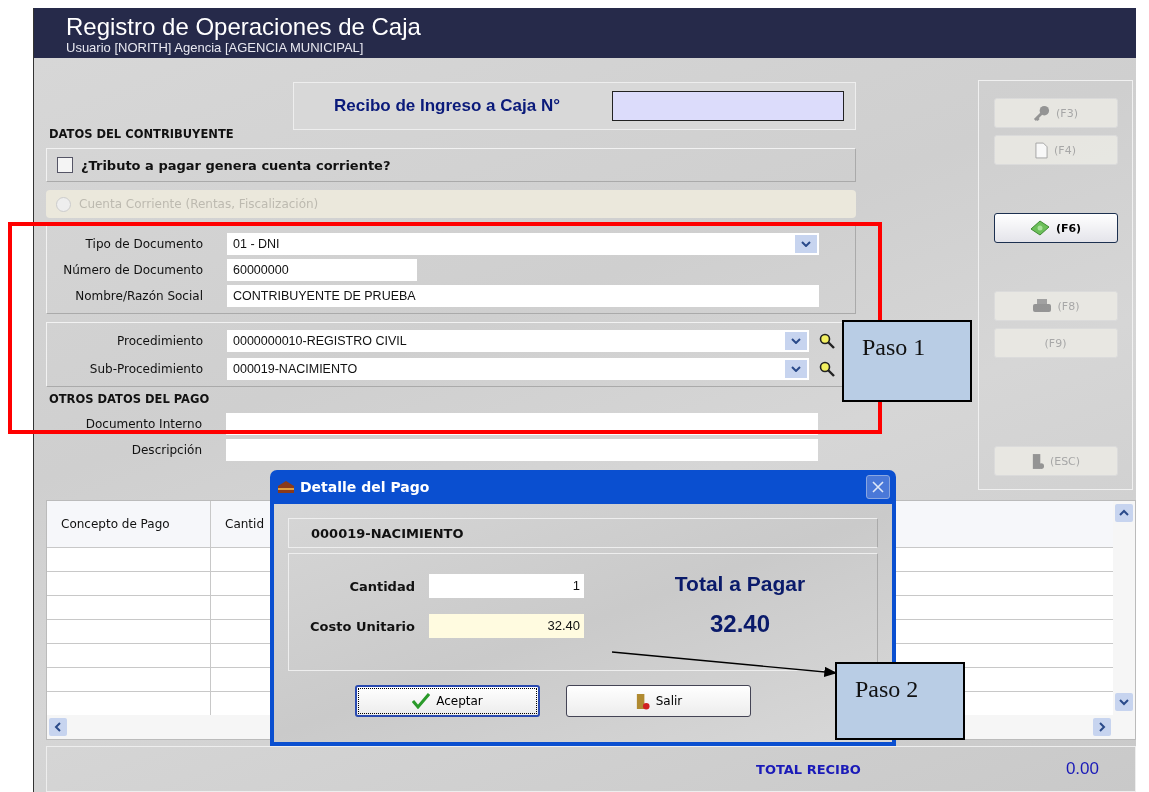 The height and width of the screenshot is (792, 1149). What do you see at coordinates (447, 701) in the screenshot?
I see `dialog-button: Aceptar` at bounding box center [447, 701].